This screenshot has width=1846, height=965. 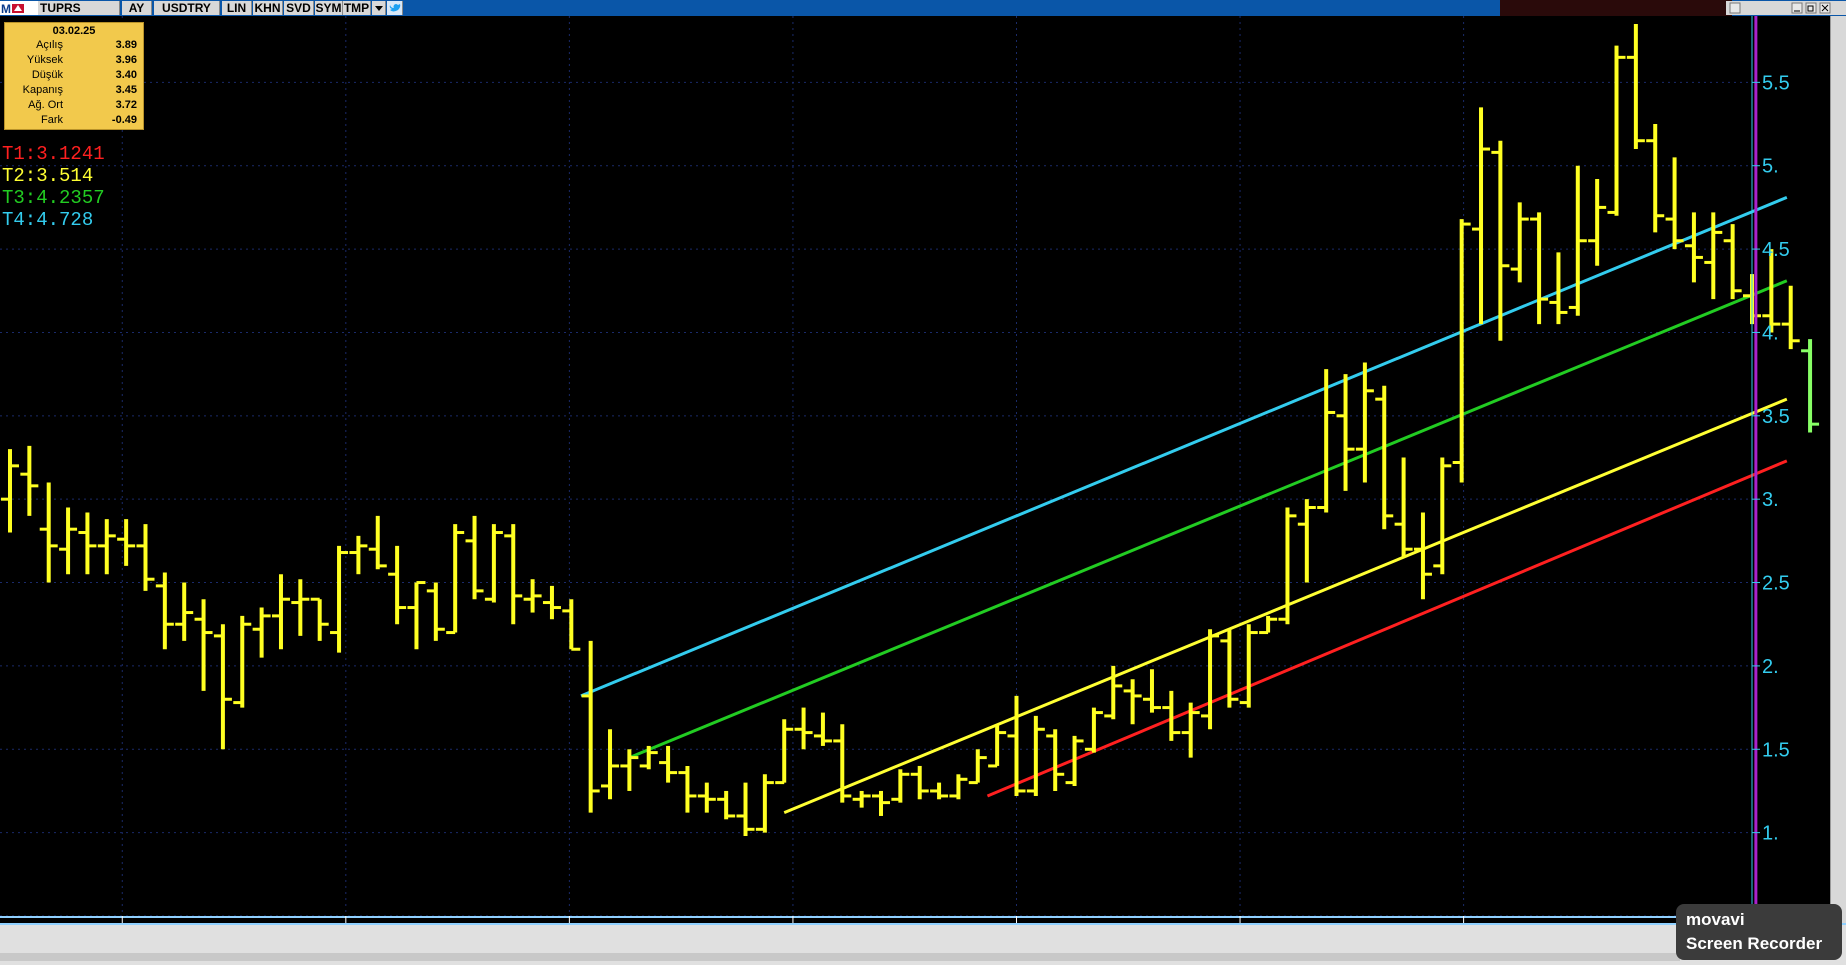 What do you see at coordinates (126, 105) in the screenshot?
I see `info-value: 3.72` at bounding box center [126, 105].